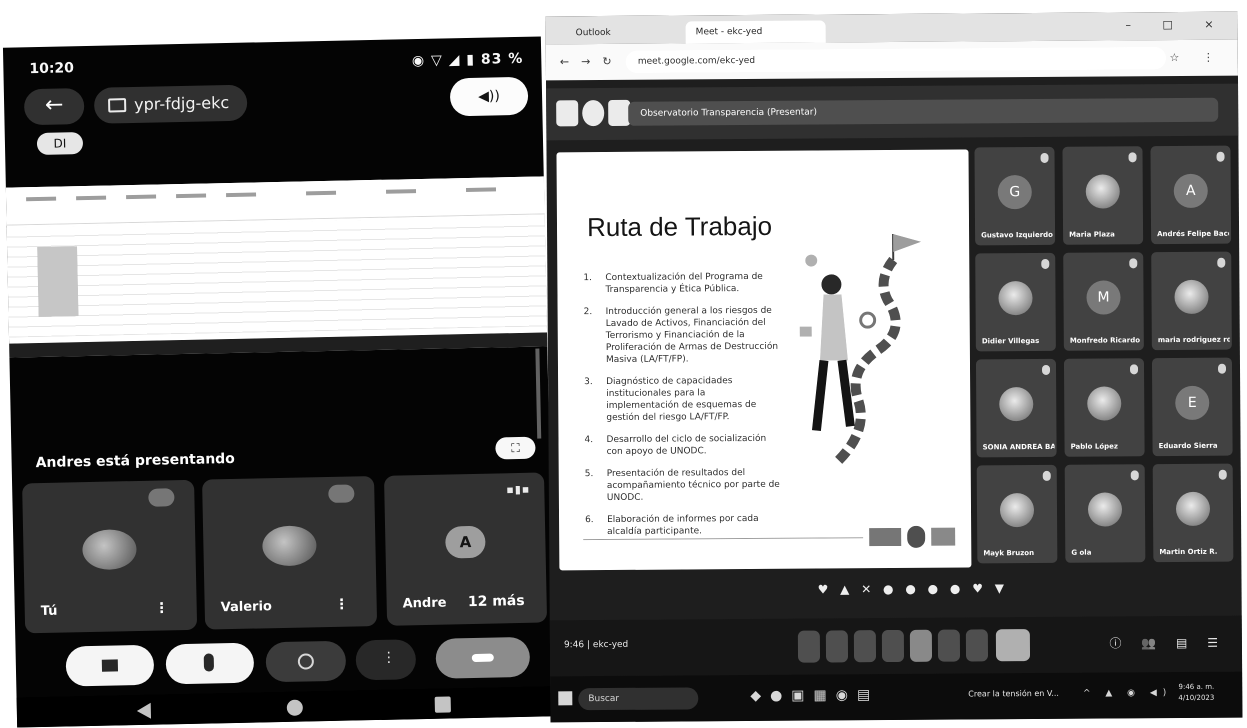 The image size is (1247, 728). Describe the element at coordinates (306, 661) in the screenshot. I see `reactions-button` at that location.